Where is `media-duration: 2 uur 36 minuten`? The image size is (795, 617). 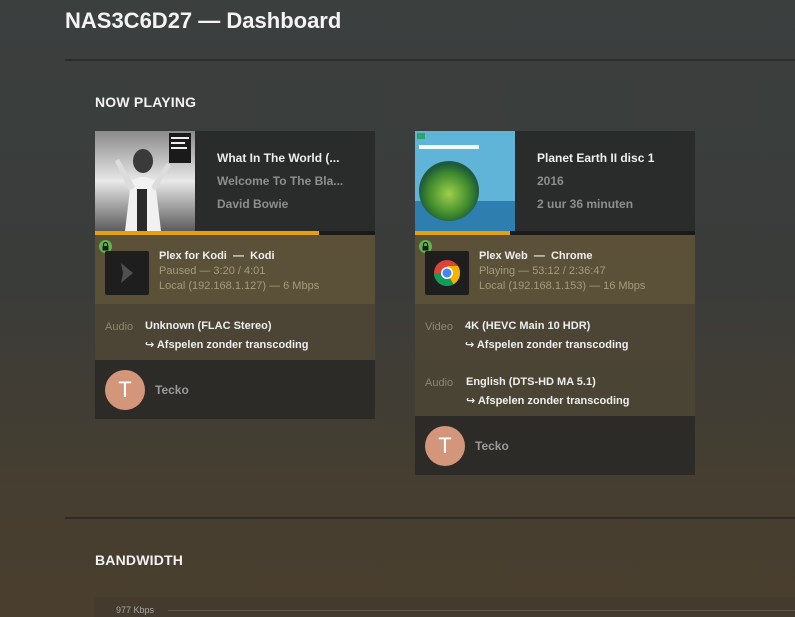 media-duration: 2 uur 36 minuten is located at coordinates (611, 204).